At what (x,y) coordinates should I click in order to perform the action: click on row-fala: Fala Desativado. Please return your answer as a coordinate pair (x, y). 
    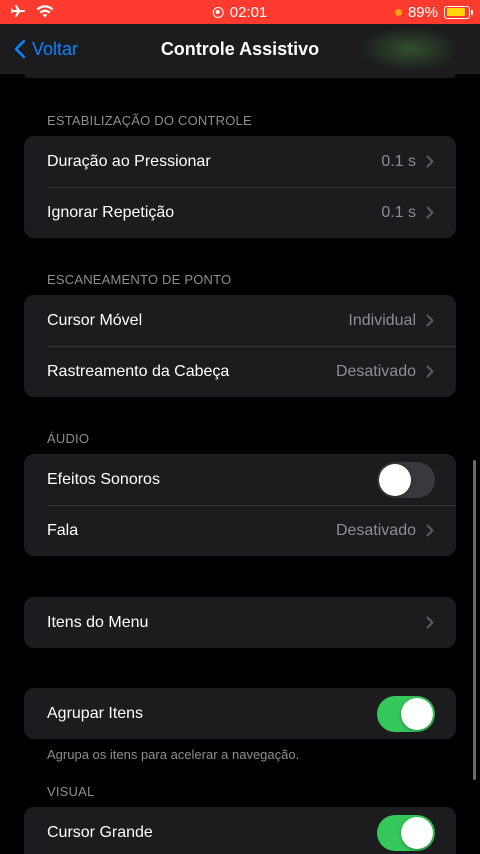
    Looking at the image, I should click on (240, 530).